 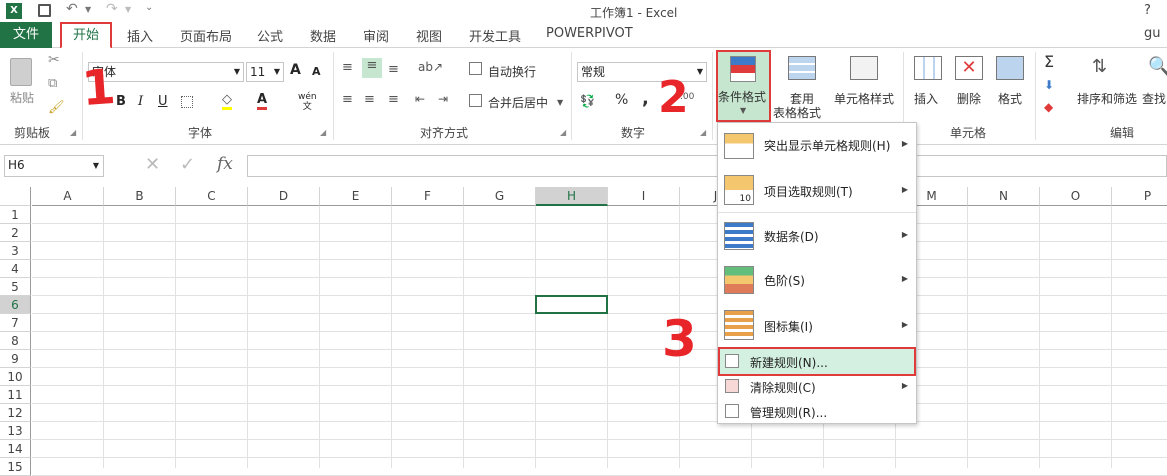 What do you see at coordinates (571, 304) in the screenshot?
I see `selected-cell` at bounding box center [571, 304].